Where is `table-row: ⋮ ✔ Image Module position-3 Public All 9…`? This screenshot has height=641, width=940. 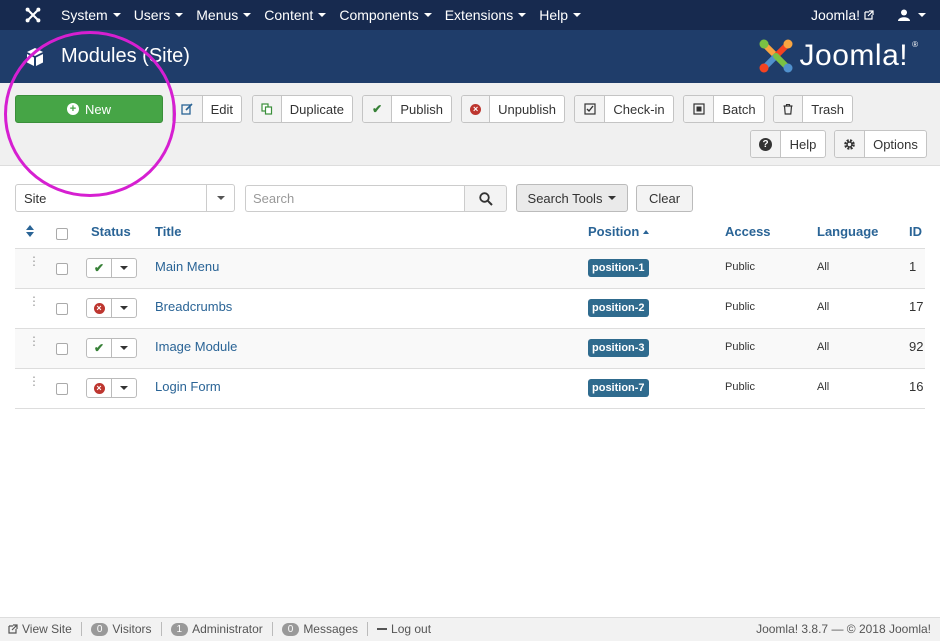 table-row: ⋮ ✔ Image Module position-3 Public All 9… is located at coordinates (470, 349).